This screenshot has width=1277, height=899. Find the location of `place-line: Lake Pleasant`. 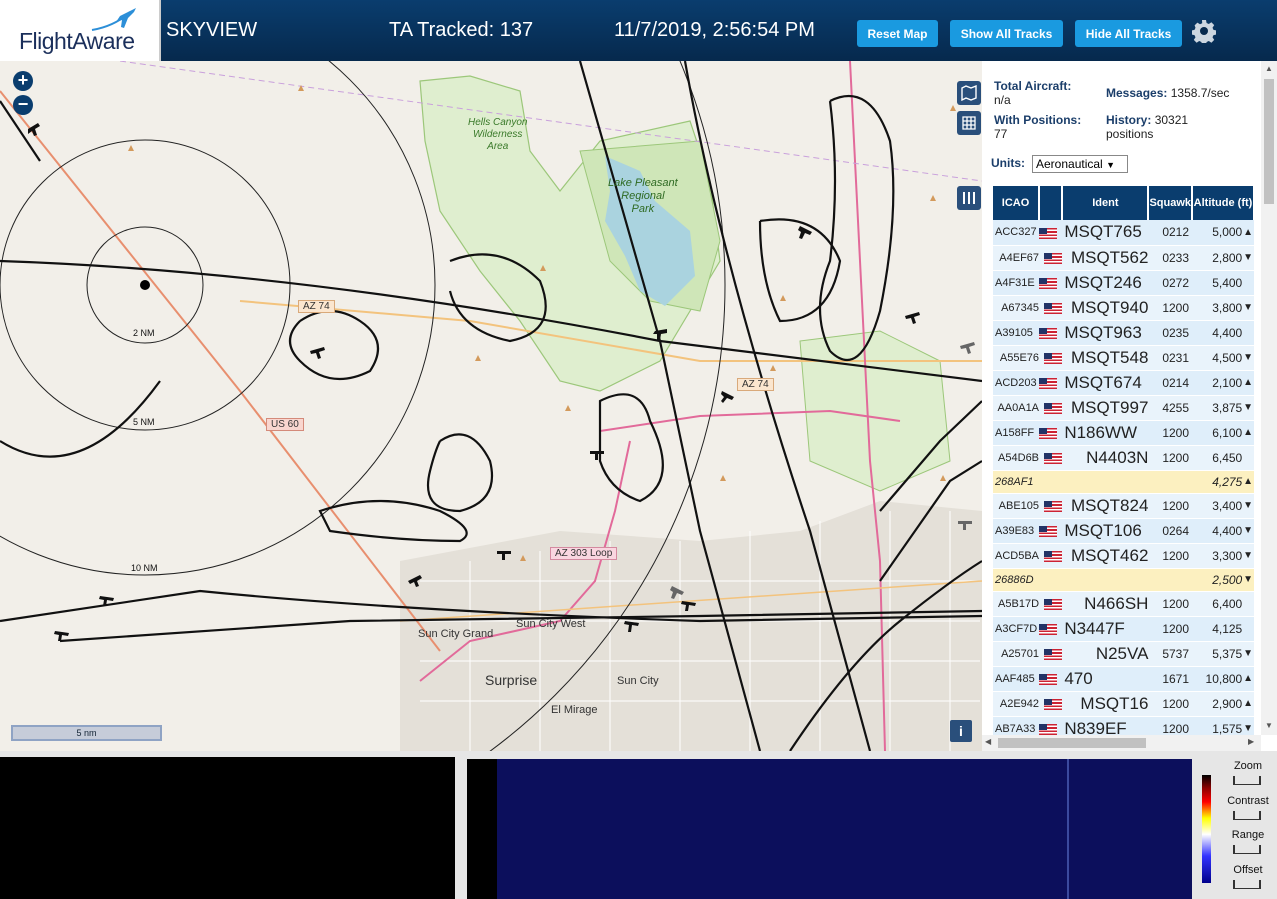

place-line: Lake Pleasant is located at coordinates (643, 183).